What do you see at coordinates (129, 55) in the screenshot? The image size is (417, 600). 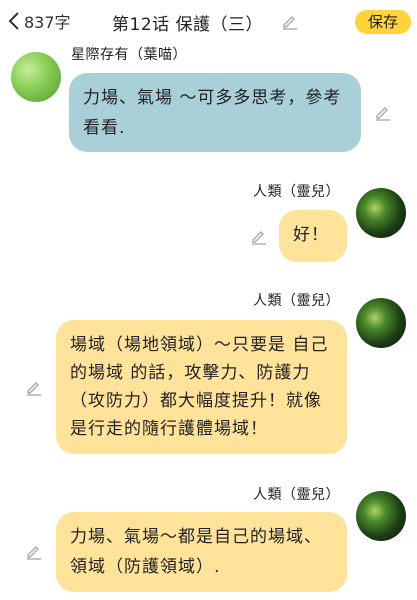 I see `sender-name: 星際存有（葉喵）` at bounding box center [129, 55].